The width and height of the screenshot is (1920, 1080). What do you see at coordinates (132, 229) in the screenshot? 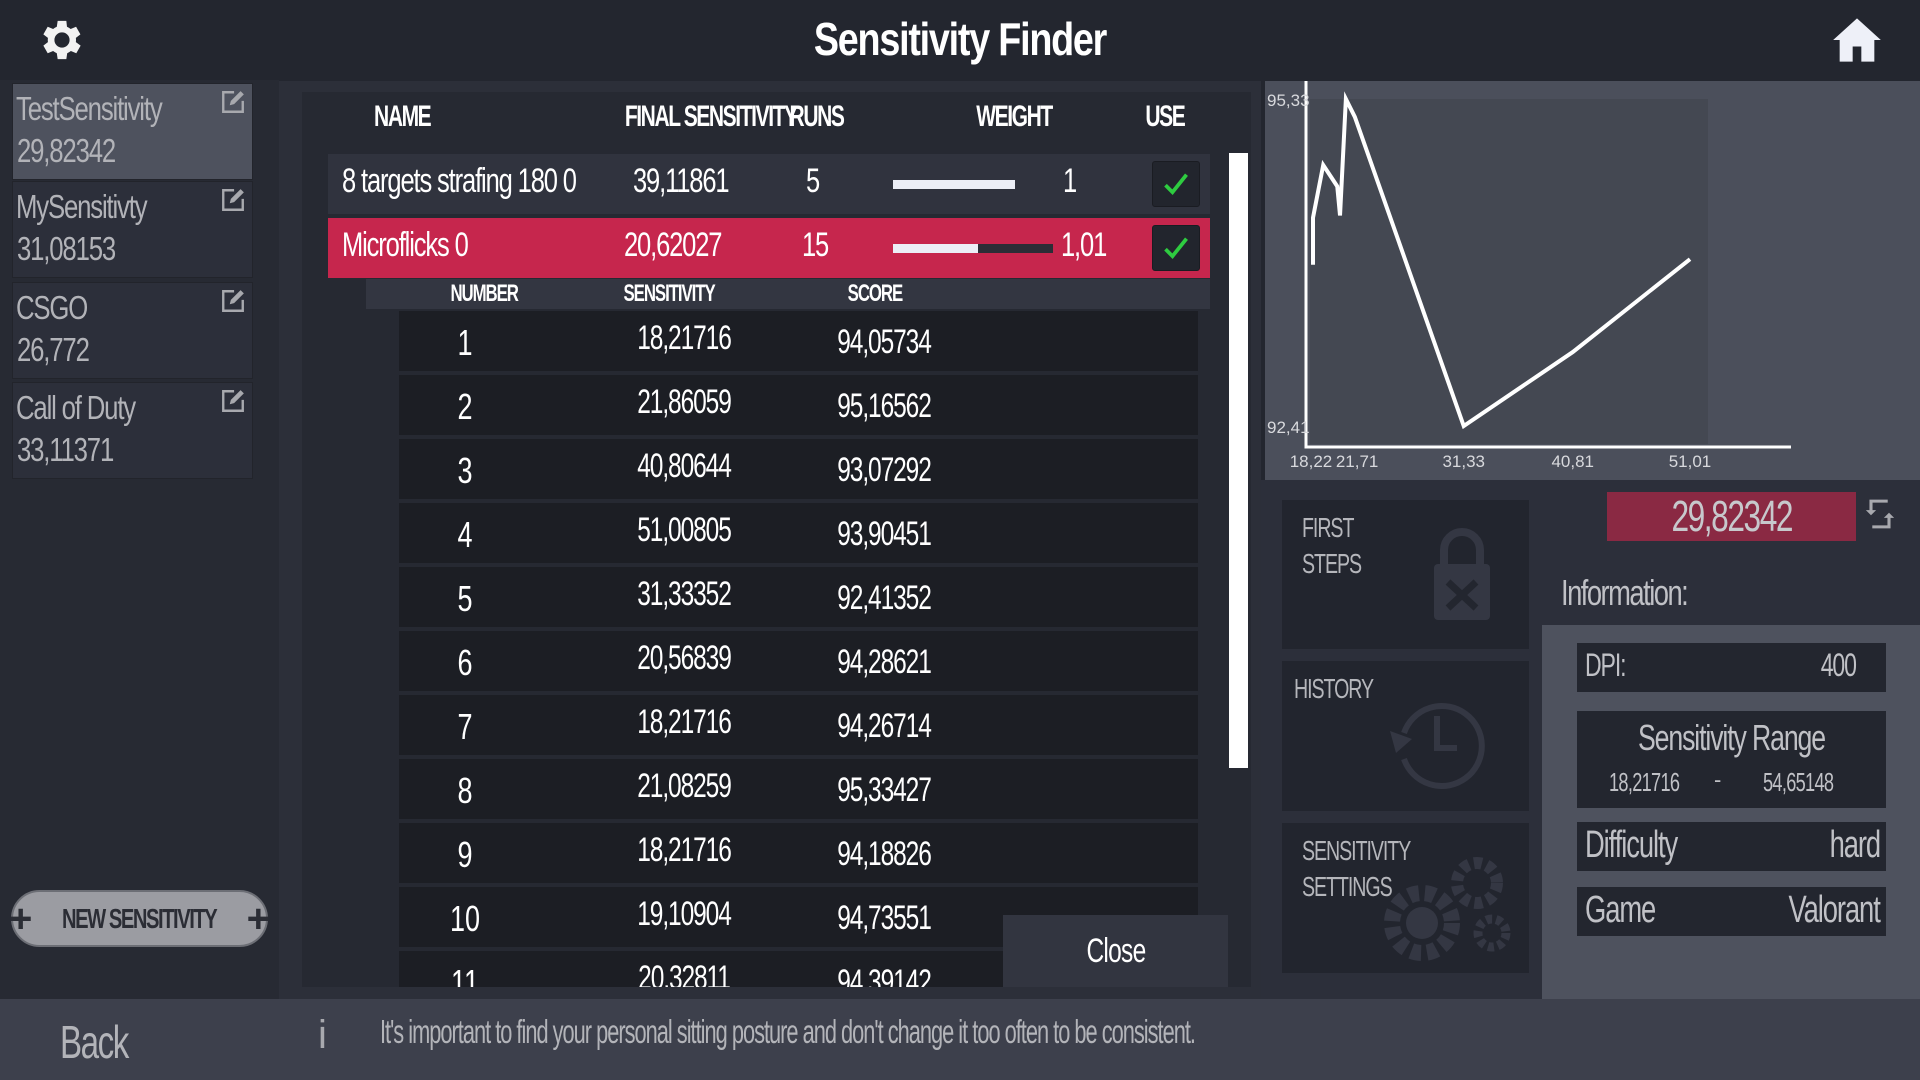
I see `sidebar-item: MySensitivty 31,08153` at bounding box center [132, 229].